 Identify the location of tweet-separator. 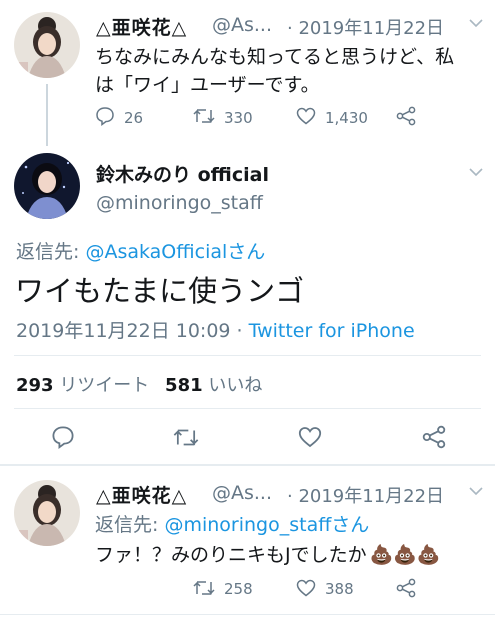
(247, 465).